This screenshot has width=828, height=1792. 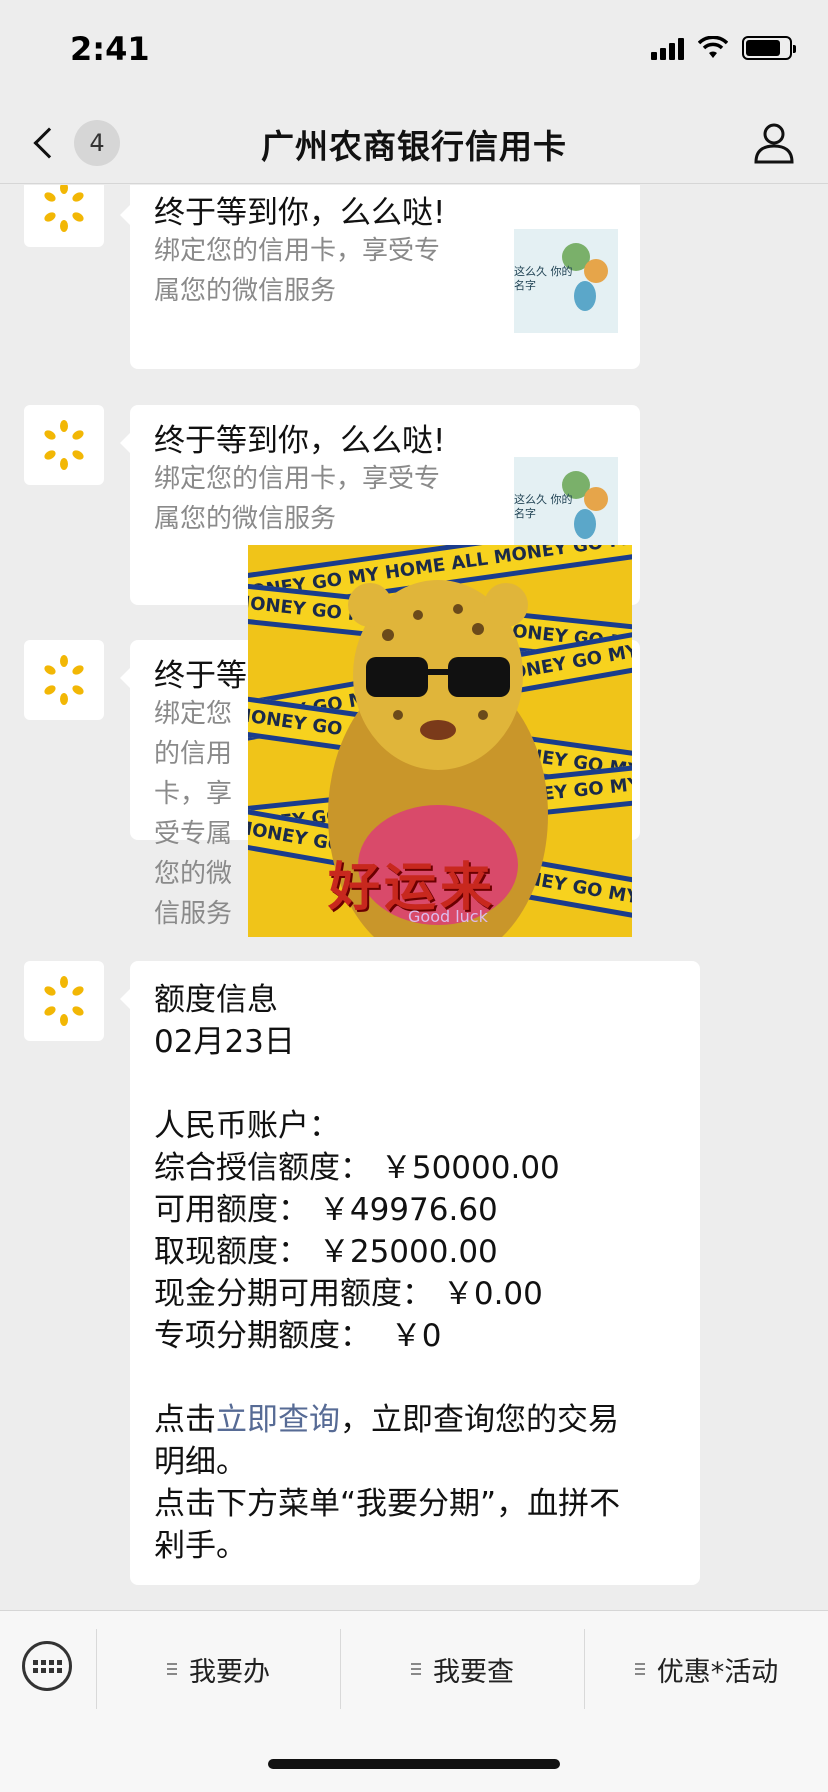 What do you see at coordinates (414, 146) in the screenshot?
I see `page-title: 广州农商银行信用卡` at bounding box center [414, 146].